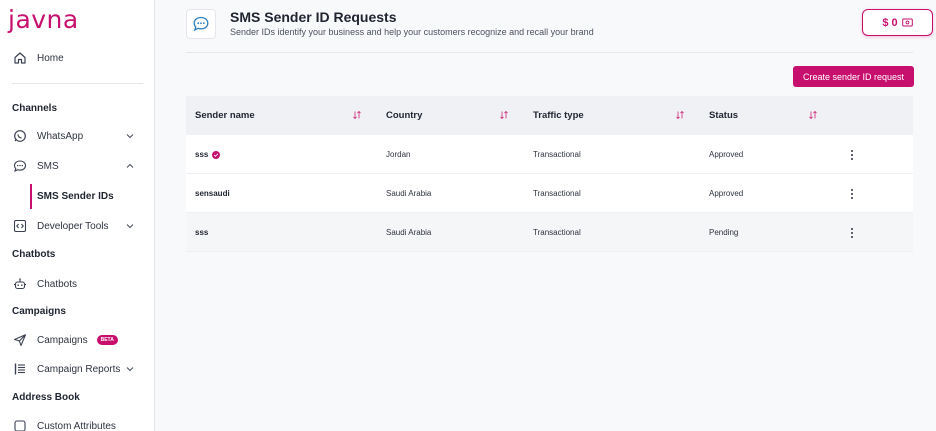  Describe the element at coordinates (76, 425) in the screenshot. I see `sidebar-item-label: Custom Attributes` at that location.